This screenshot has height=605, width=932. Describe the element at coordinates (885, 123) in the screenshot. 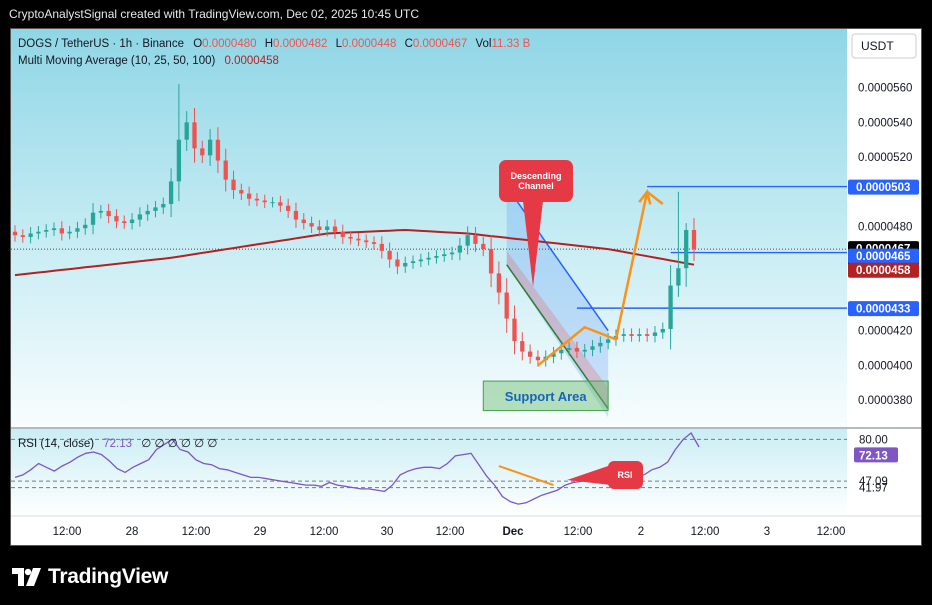

I see `price-tick-2: 0.0000540` at that location.